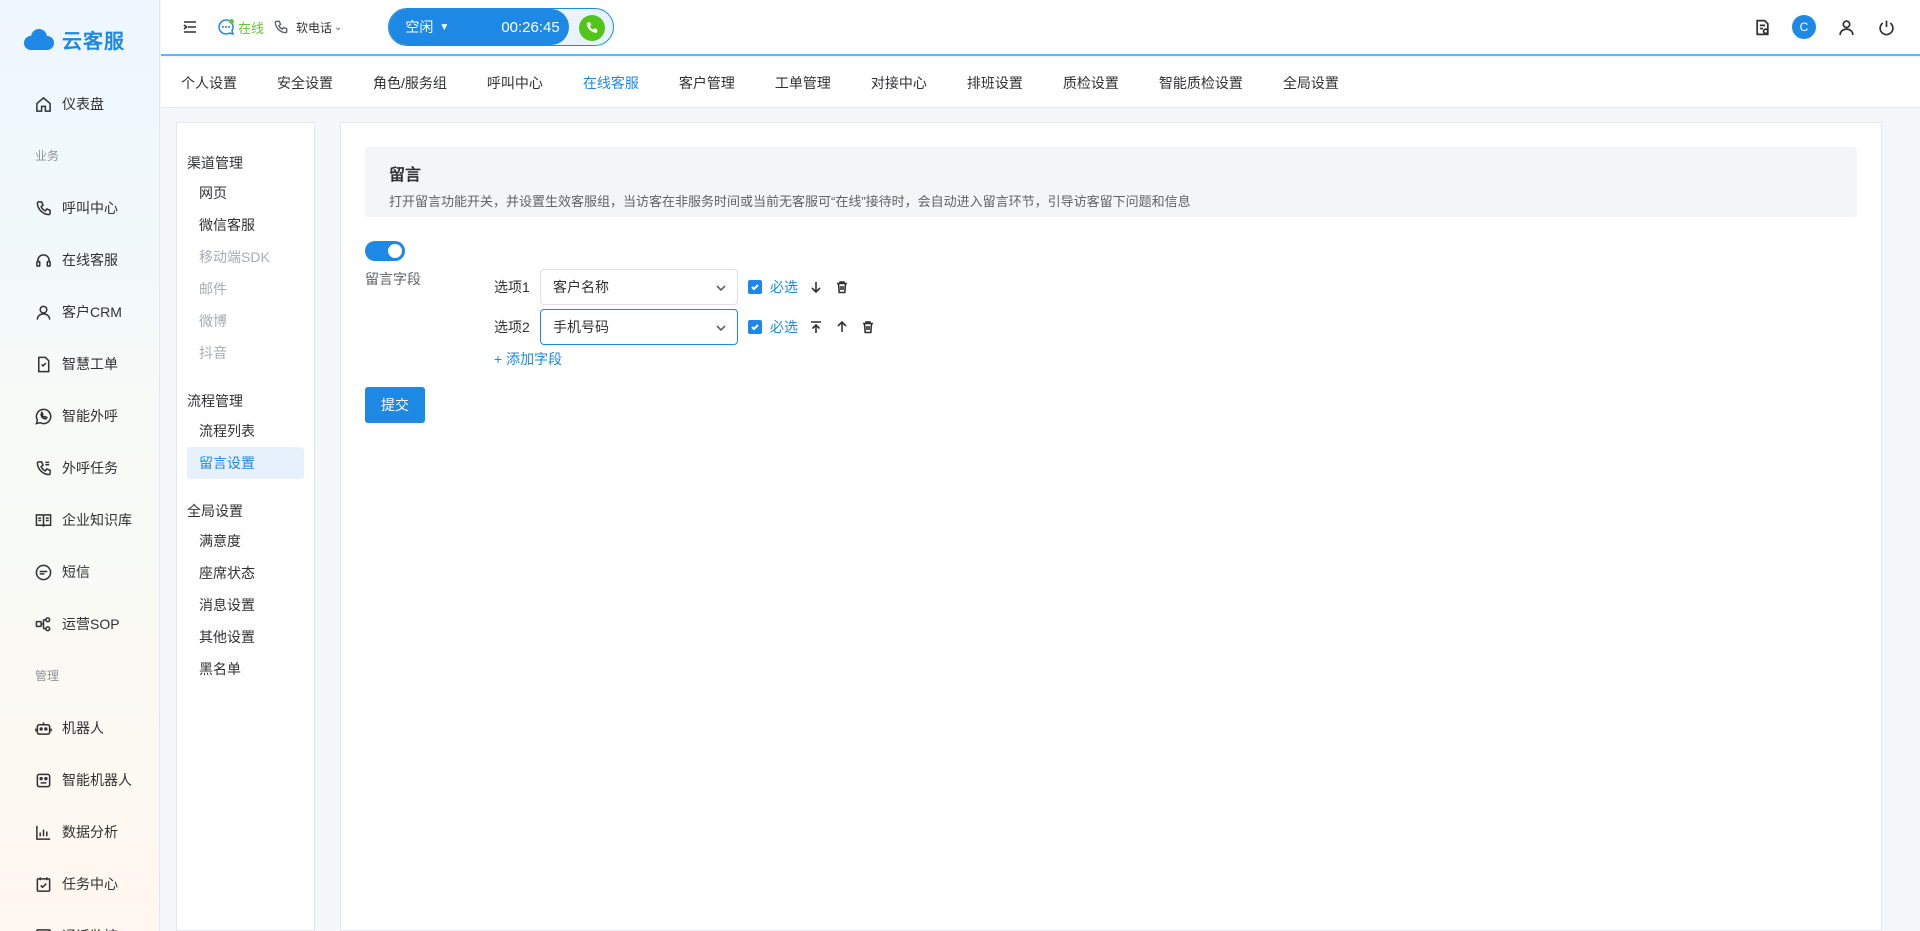 The width and height of the screenshot is (1920, 931). What do you see at coordinates (515, 83) in the screenshot?
I see `tab-item: 呼叫中心` at bounding box center [515, 83].